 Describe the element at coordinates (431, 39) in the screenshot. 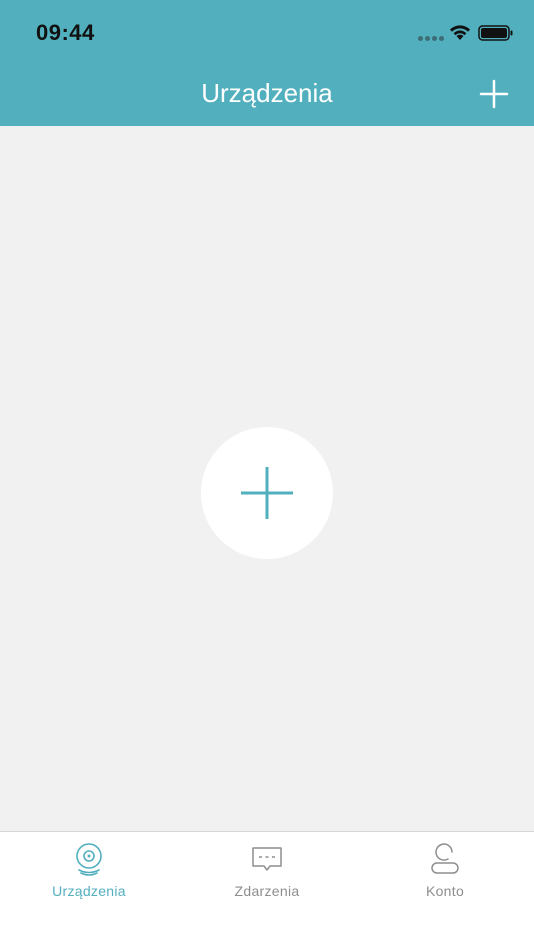

I see `cellular-signal-icon` at that location.